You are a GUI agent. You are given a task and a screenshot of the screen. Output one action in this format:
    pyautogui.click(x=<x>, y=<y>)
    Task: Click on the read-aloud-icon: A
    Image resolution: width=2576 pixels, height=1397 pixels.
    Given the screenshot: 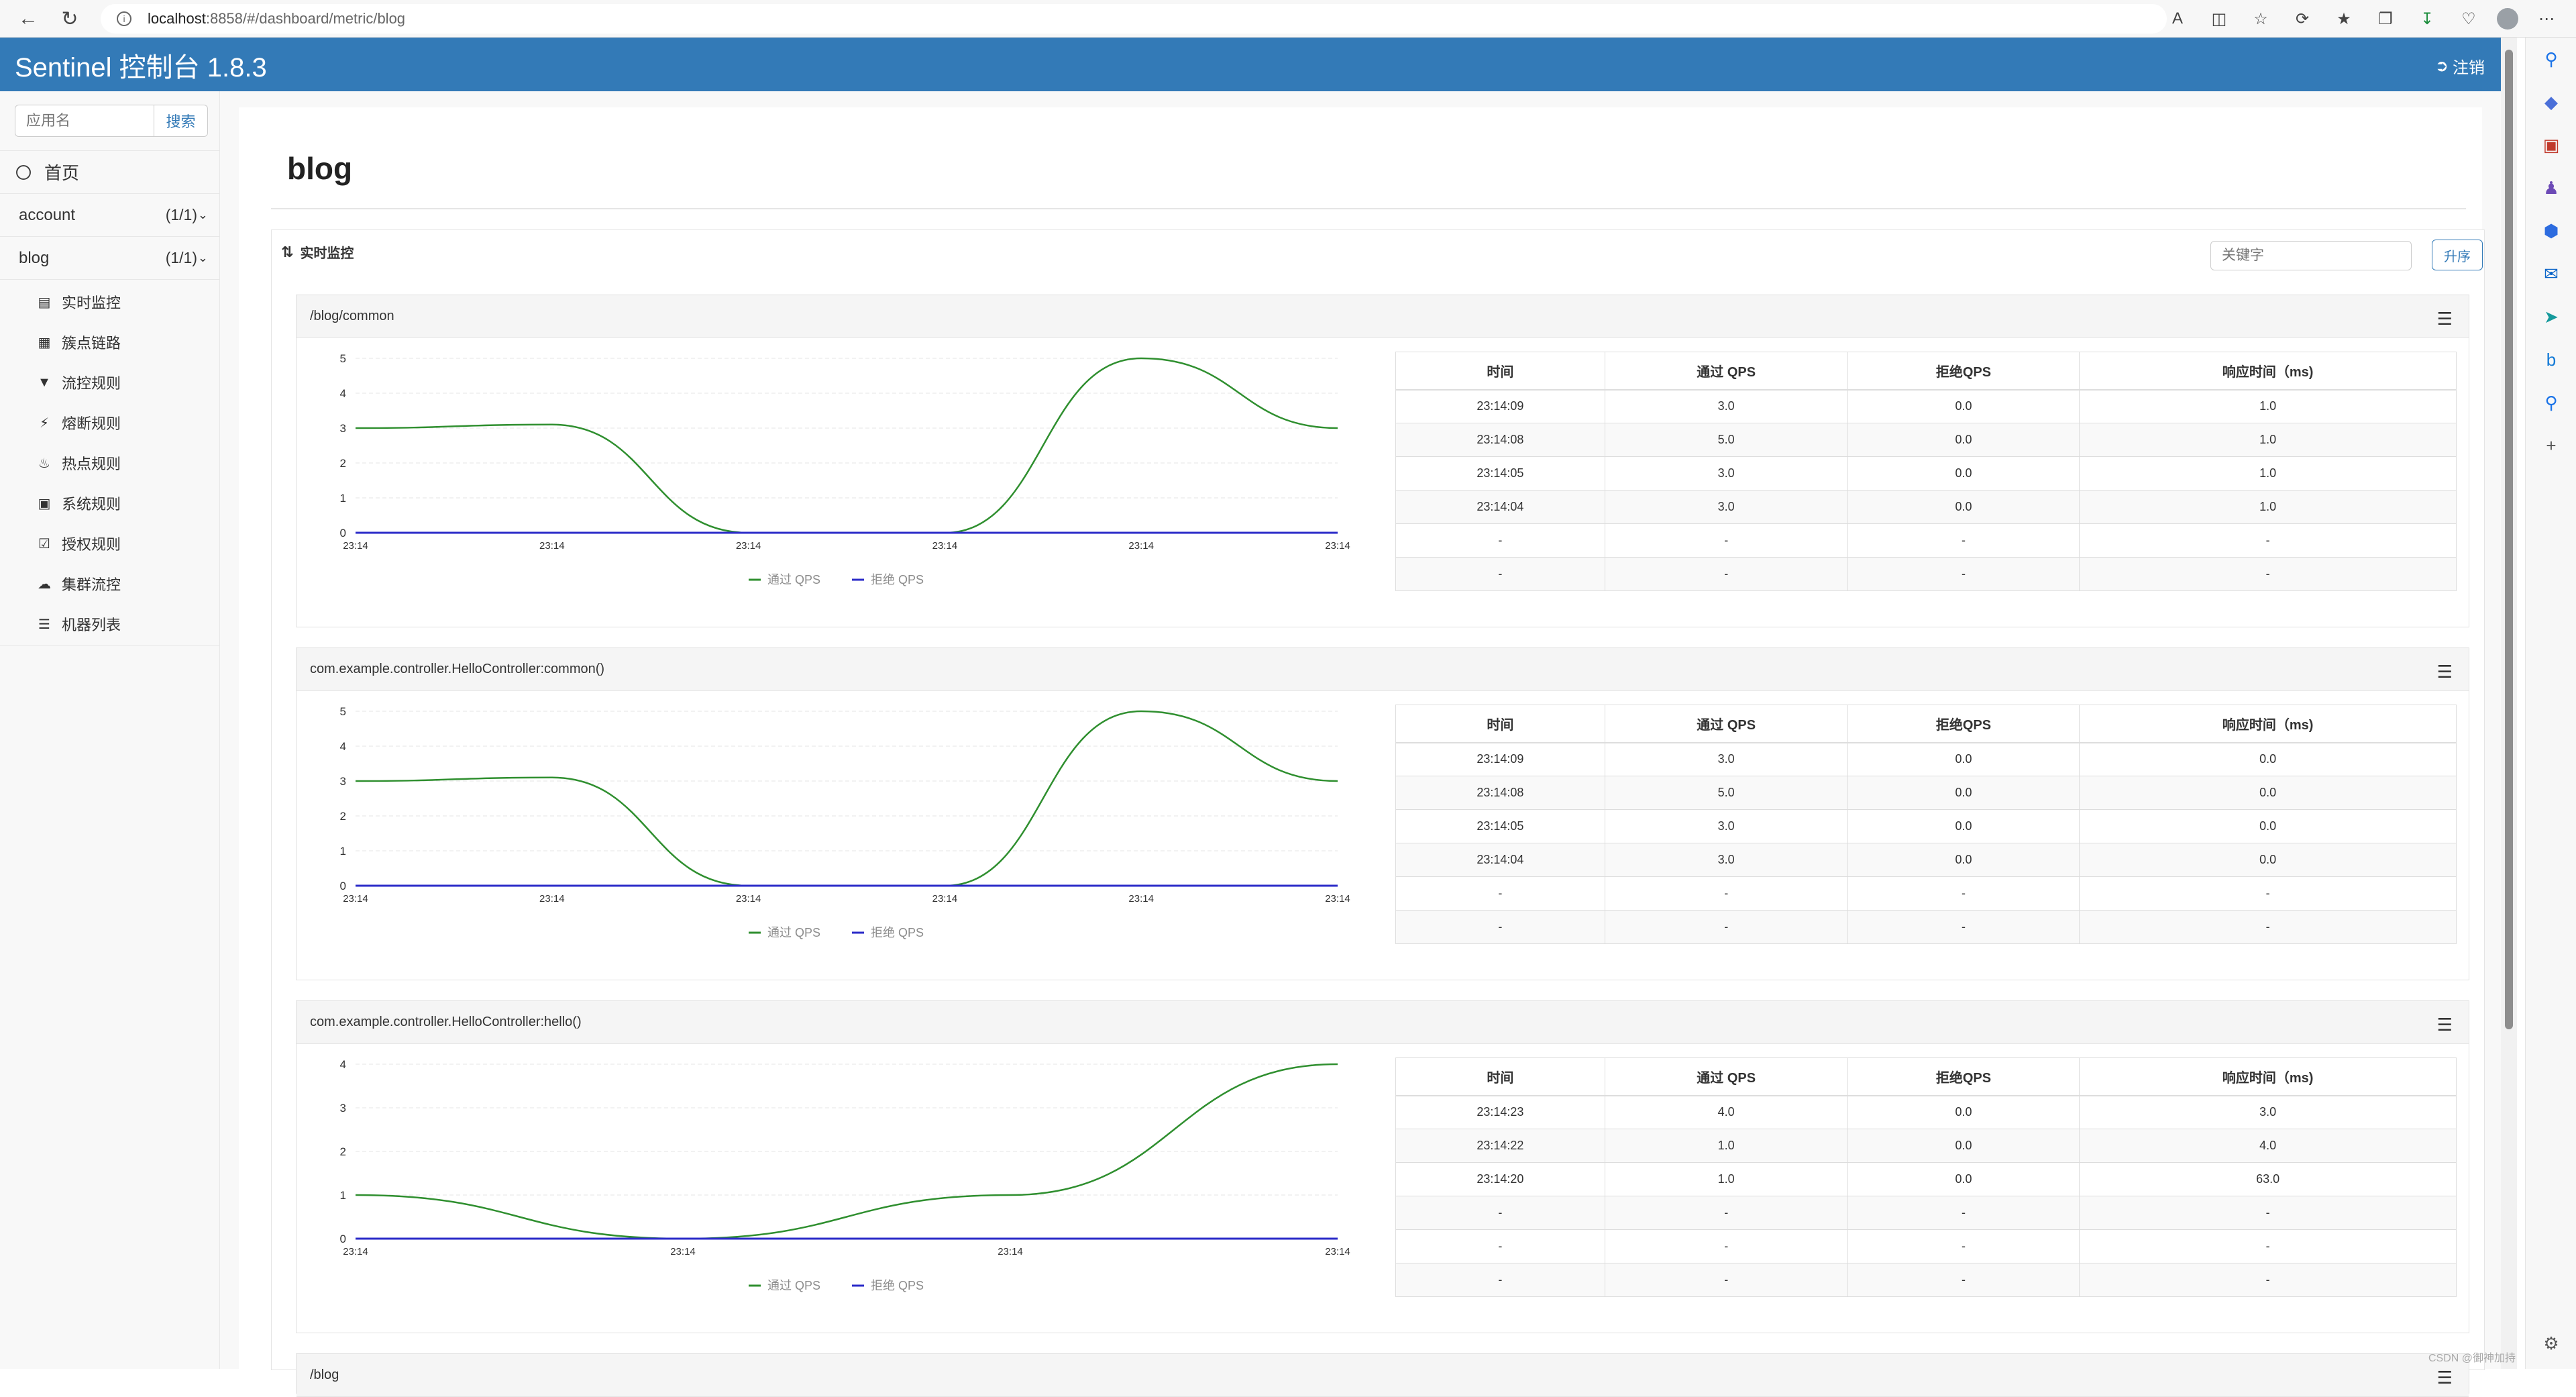 What is the action you would take?
    pyautogui.click(x=2177, y=18)
    